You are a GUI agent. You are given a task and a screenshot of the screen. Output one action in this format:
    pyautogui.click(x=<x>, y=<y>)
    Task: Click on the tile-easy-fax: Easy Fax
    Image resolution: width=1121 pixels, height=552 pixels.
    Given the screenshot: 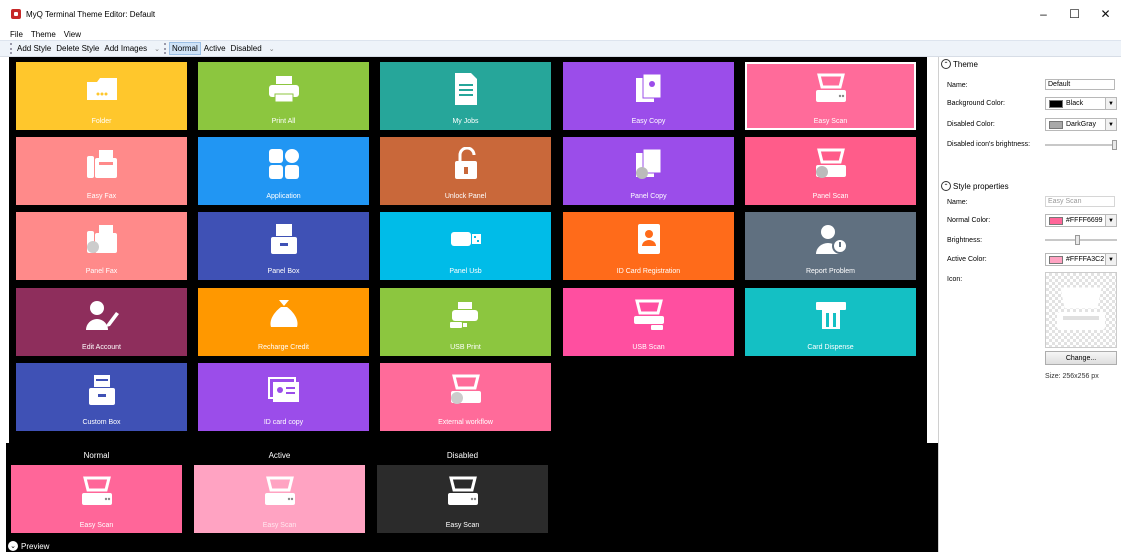 What is the action you would take?
    pyautogui.click(x=101, y=171)
    